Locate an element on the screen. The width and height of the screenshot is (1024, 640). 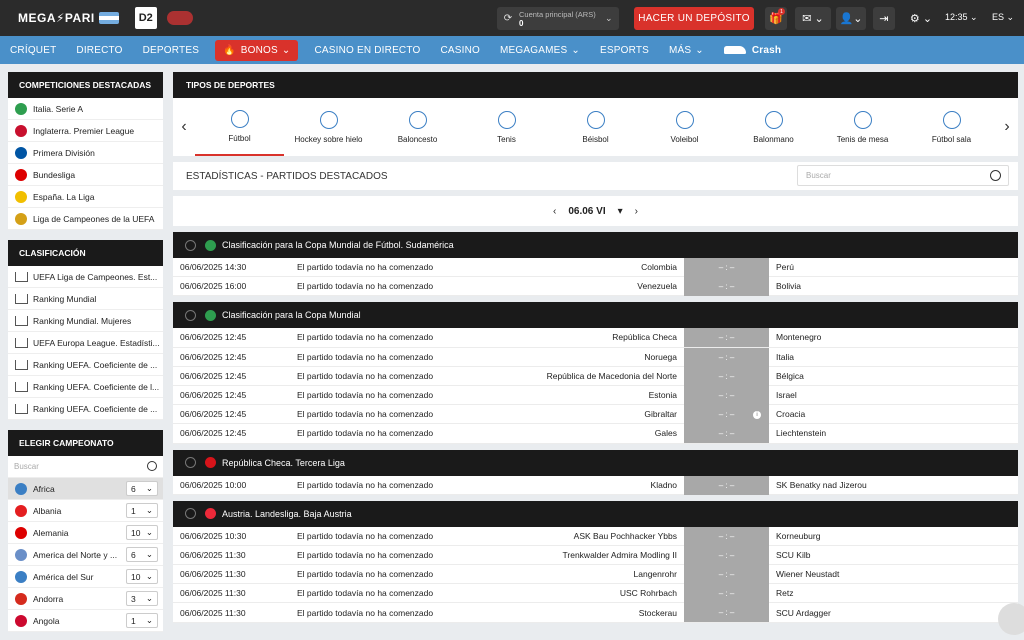
championship-item: Angola 1 ⌄ is located at coordinates (85, 621).